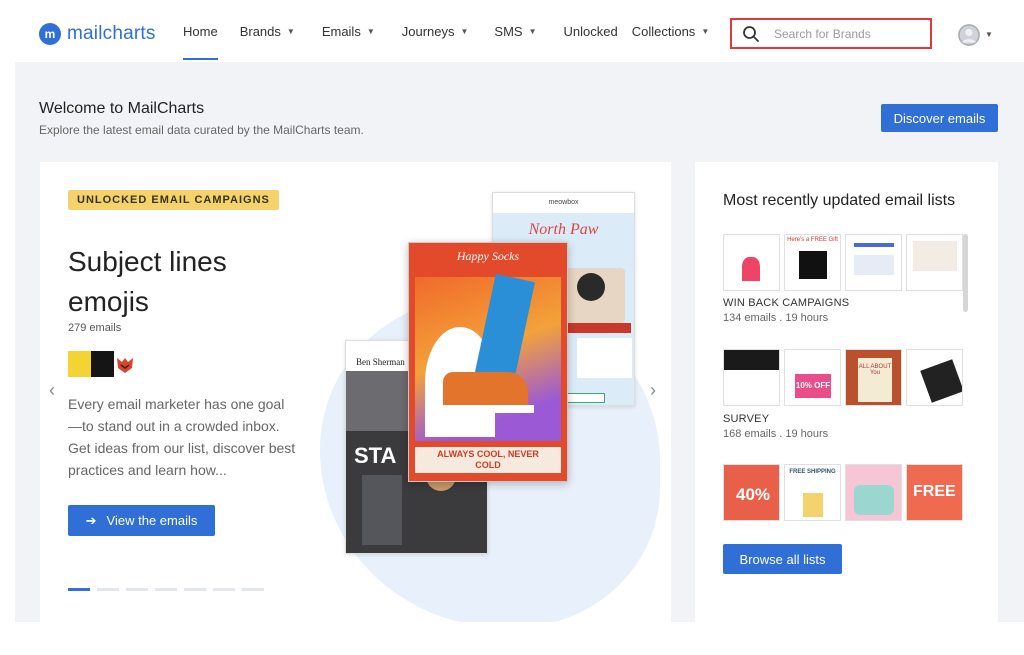 The width and height of the screenshot is (1024, 655). Describe the element at coordinates (341, 31) in the screenshot. I see `nav-emails-label: Emails` at that location.